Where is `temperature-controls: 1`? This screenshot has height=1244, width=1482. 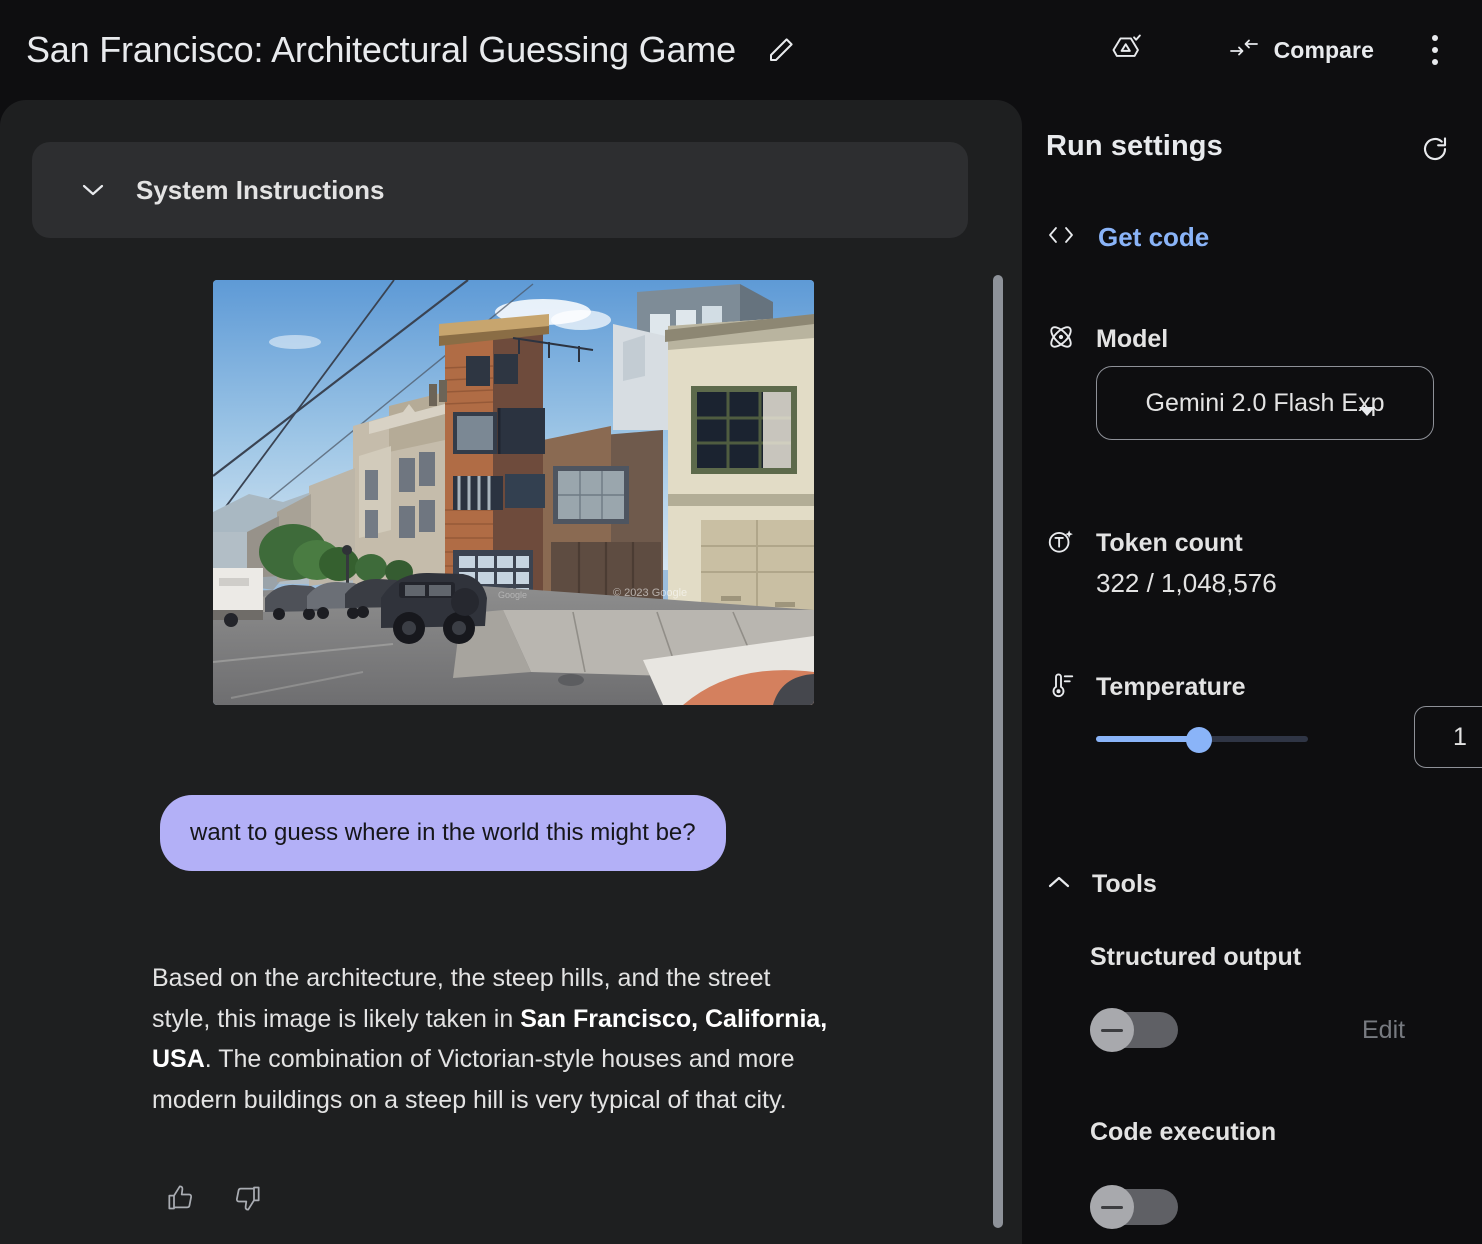 temperature-controls: 1 is located at coordinates (1289, 737).